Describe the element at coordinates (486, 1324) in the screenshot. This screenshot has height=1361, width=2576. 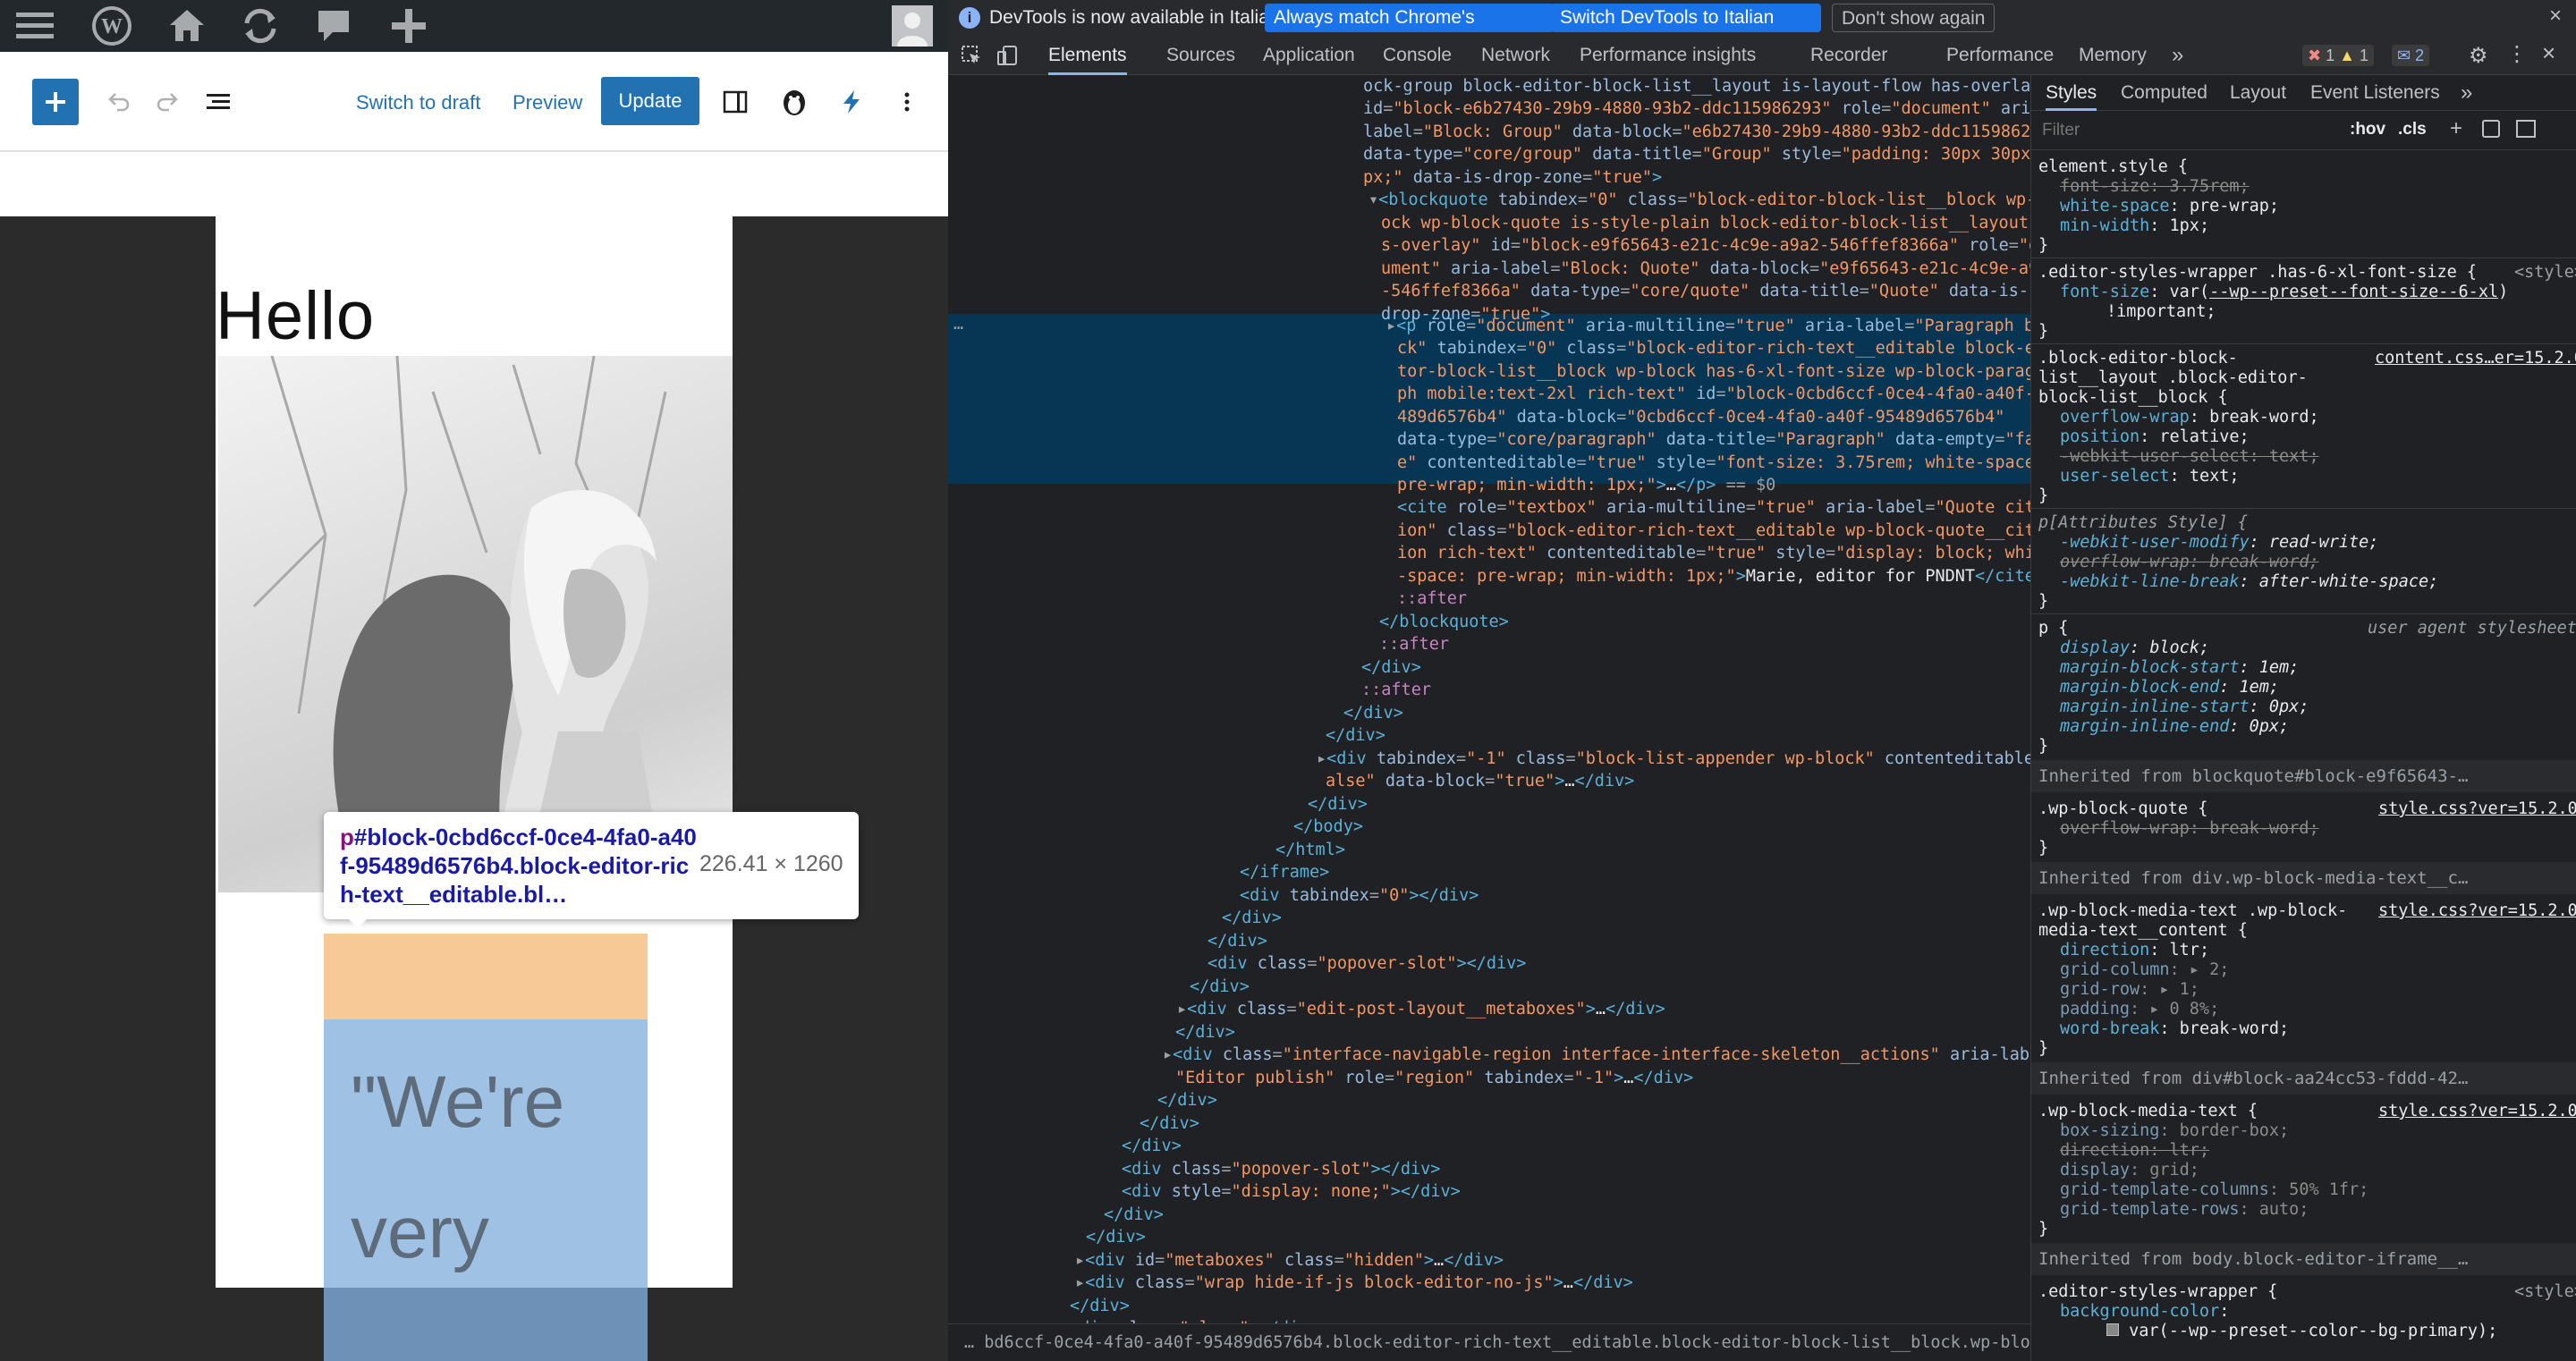
I see `padding-highlight` at that location.